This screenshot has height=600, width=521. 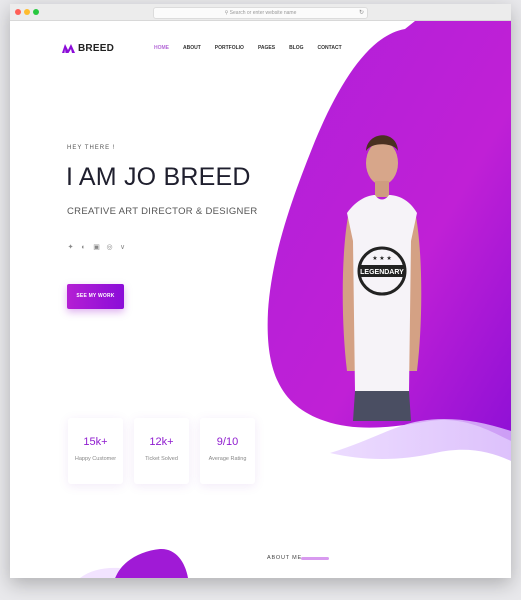 What do you see at coordinates (192, 48) in the screenshot?
I see `nav-about: ABOUT` at bounding box center [192, 48].